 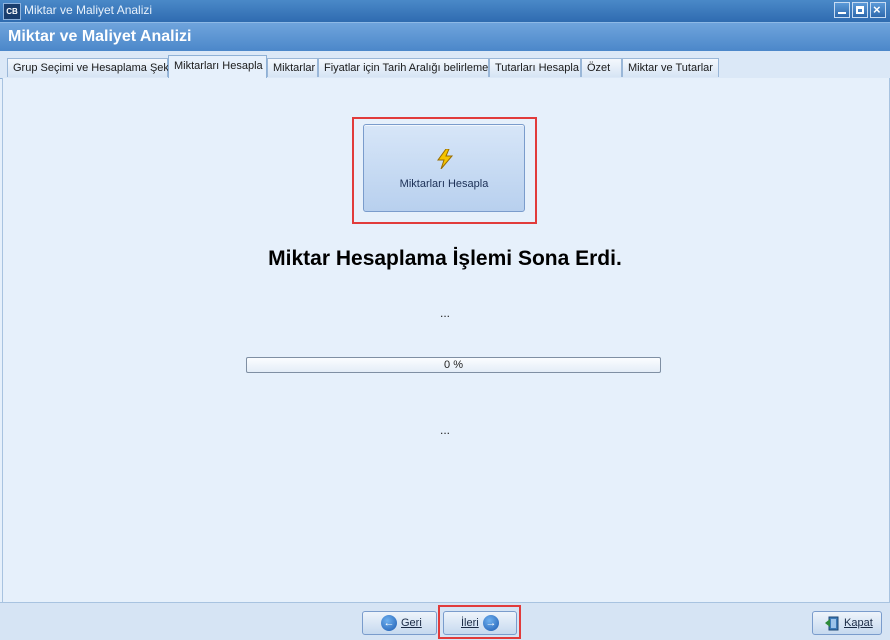 I want to click on back-button-label: Geri, so click(x=411, y=623).